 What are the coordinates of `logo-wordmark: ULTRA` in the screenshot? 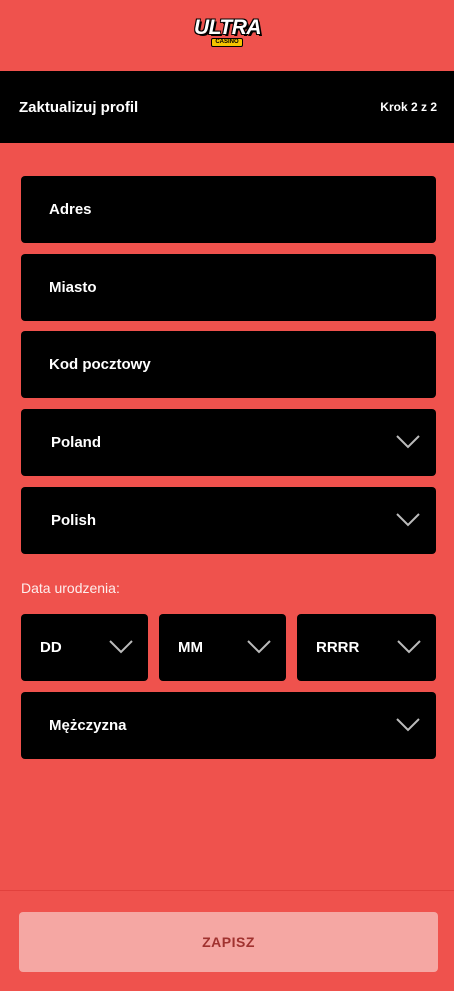 It's located at (228, 27).